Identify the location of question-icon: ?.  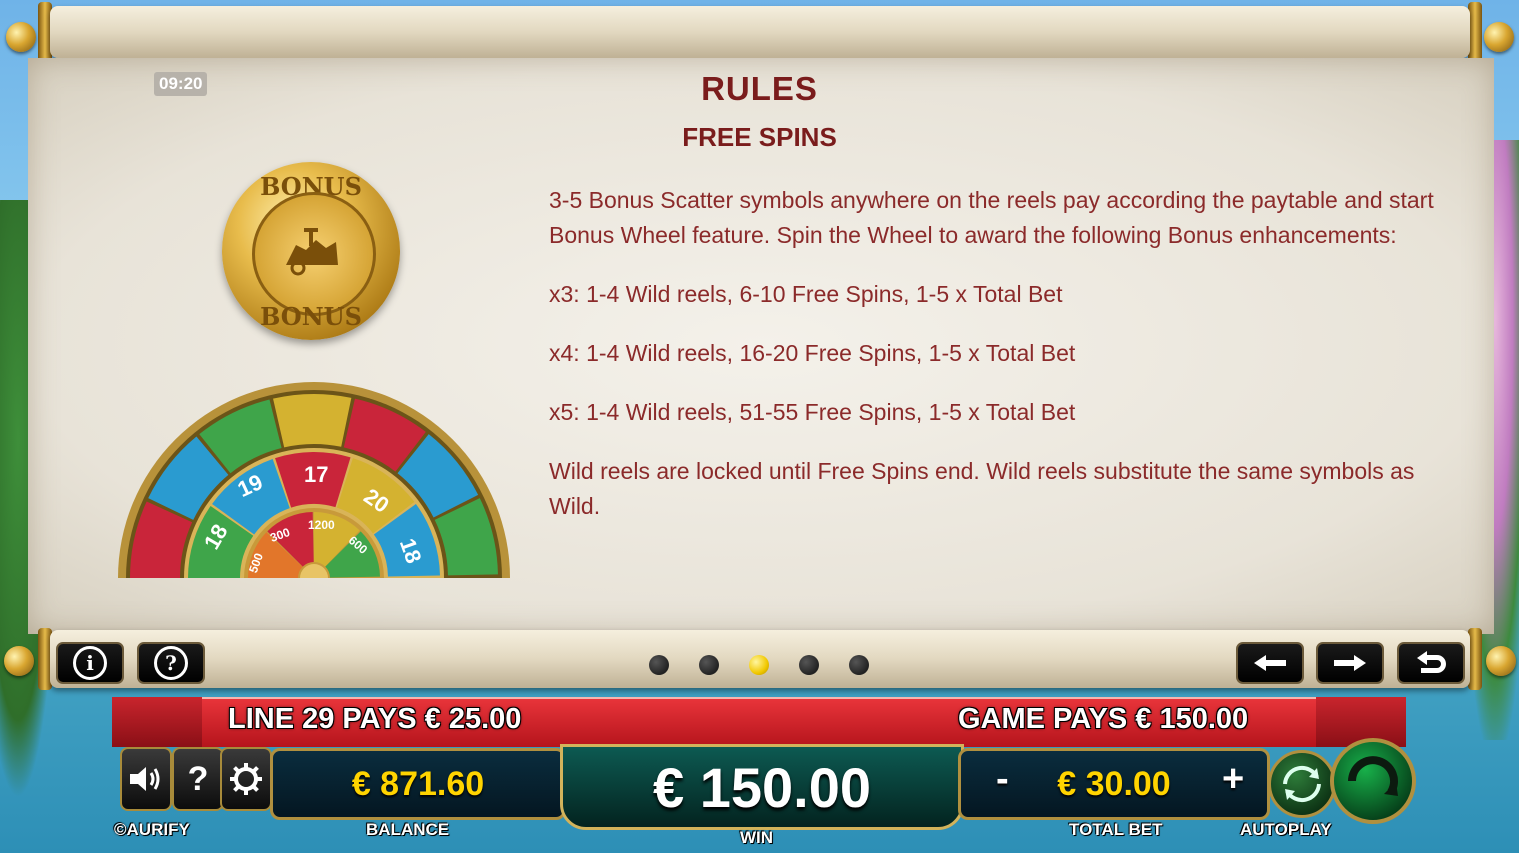
(198, 778).